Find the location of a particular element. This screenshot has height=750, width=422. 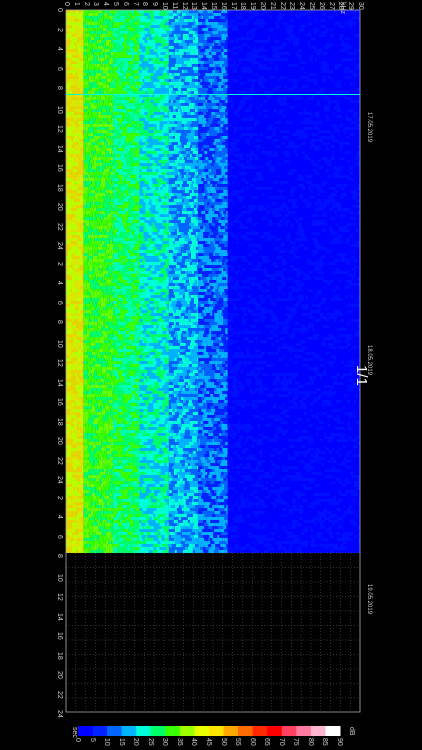

frequency-tick-label: 24 is located at coordinates (302, 6).